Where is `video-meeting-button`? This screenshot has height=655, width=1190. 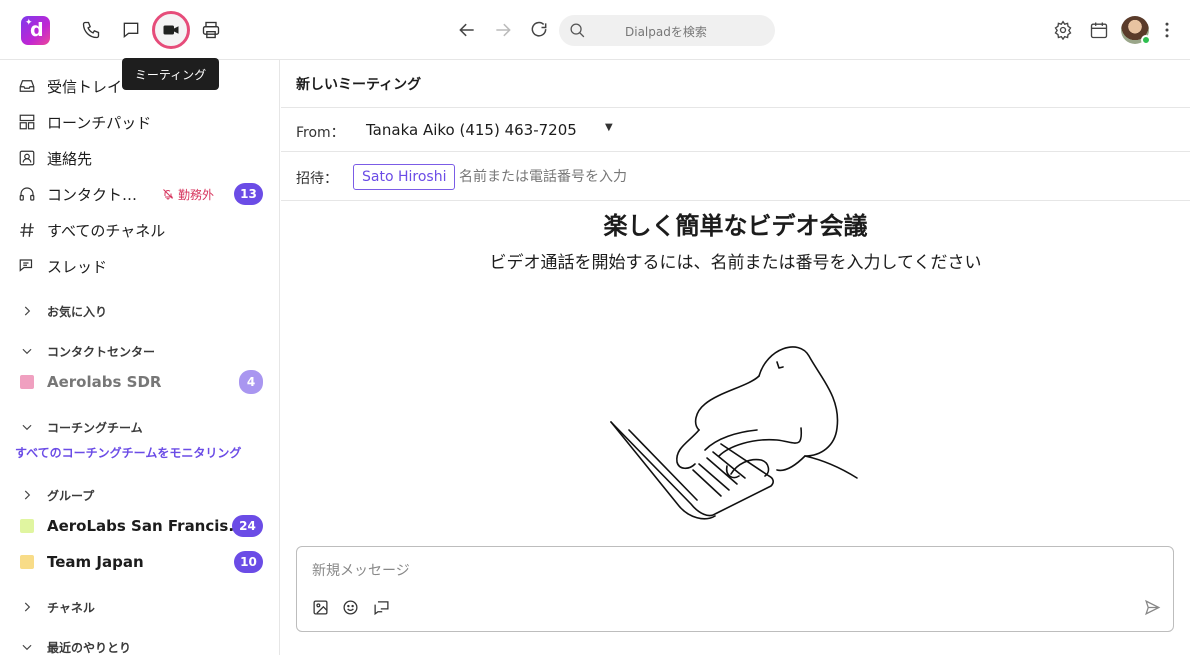 video-meeting-button is located at coordinates (171, 30).